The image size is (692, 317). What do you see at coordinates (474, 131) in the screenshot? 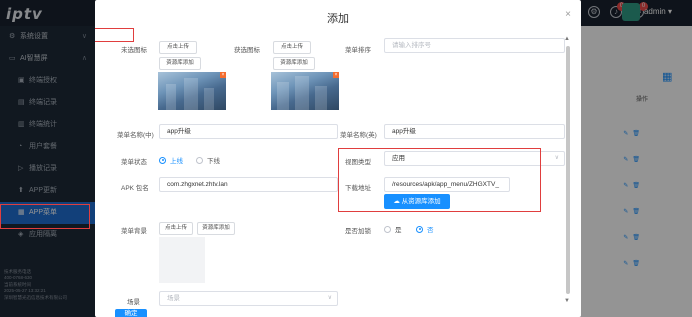
I see `name-en-input: app升级` at bounding box center [474, 131].